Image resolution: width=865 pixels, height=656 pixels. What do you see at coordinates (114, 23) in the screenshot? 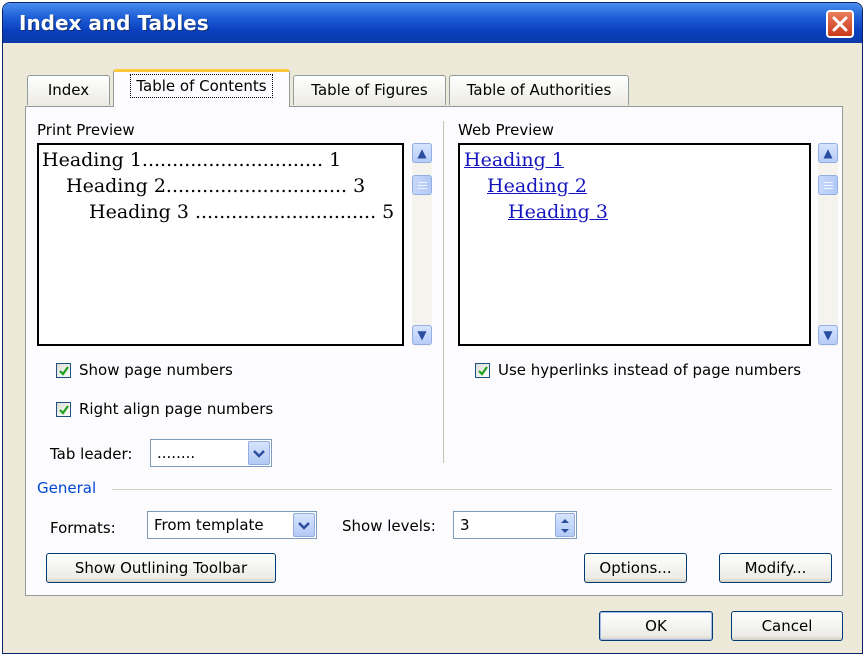
I see `dialog-title: Index and Tables` at bounding box center [114, 23].